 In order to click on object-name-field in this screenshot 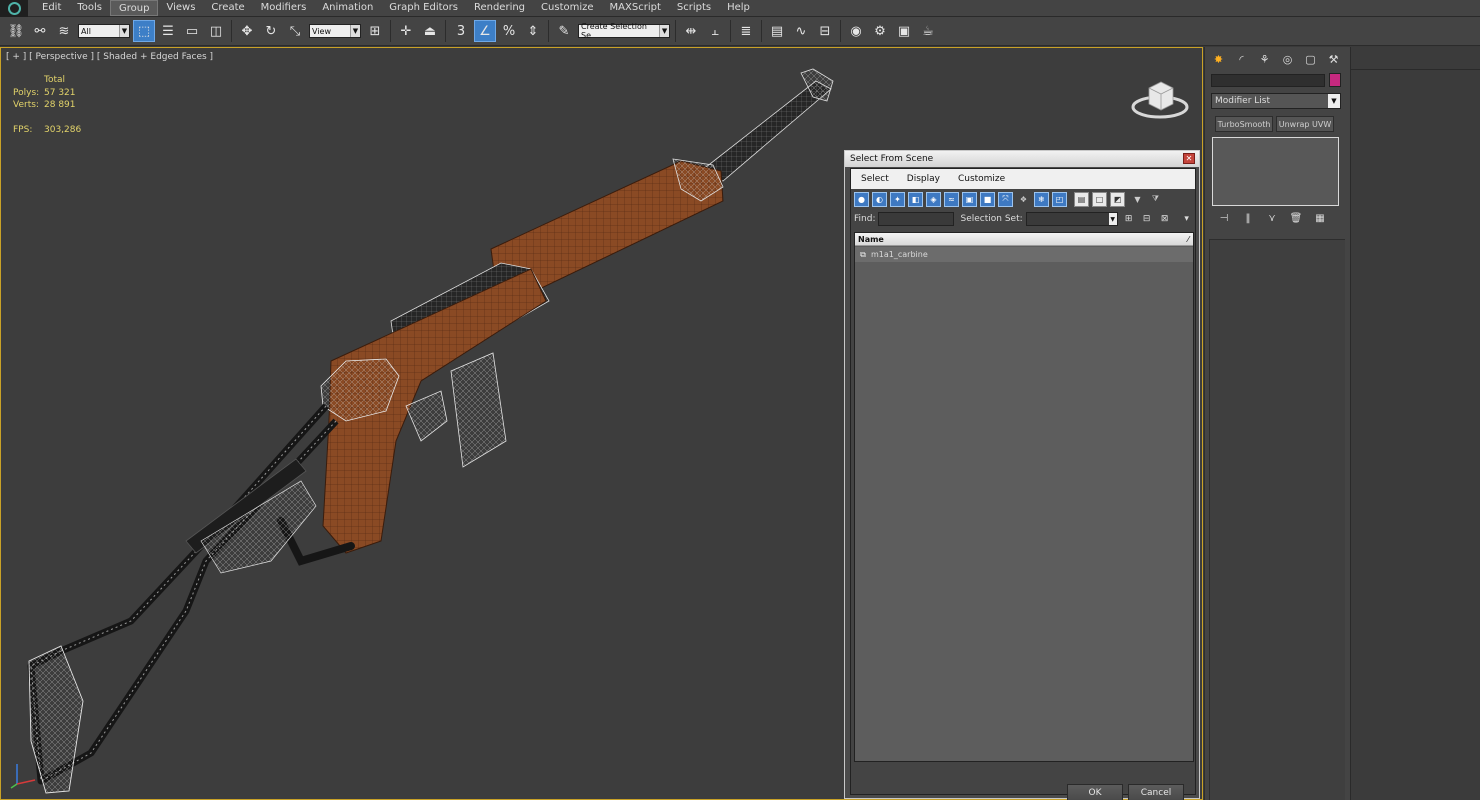, I will do `click(1268, 80)`.